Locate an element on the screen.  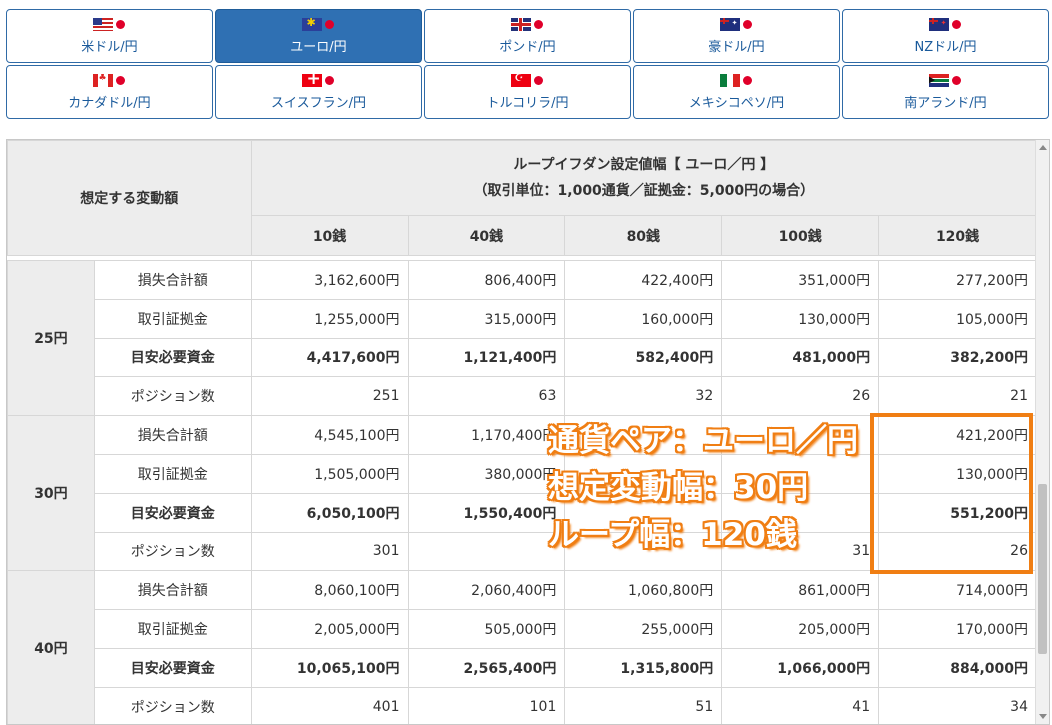
table-cell: 1,550,400円 is located at coordinates (486, 512).